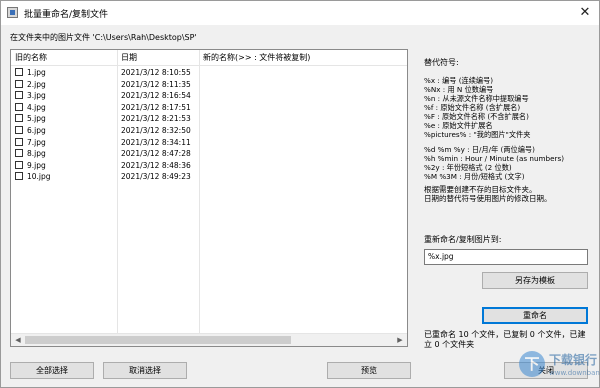 The width and height of the screenshot is (600, 388). Describe the element at coordinates (156, 142) in the screenshot. I see `file-date: 2021/3/12 8:34:11` at that location.